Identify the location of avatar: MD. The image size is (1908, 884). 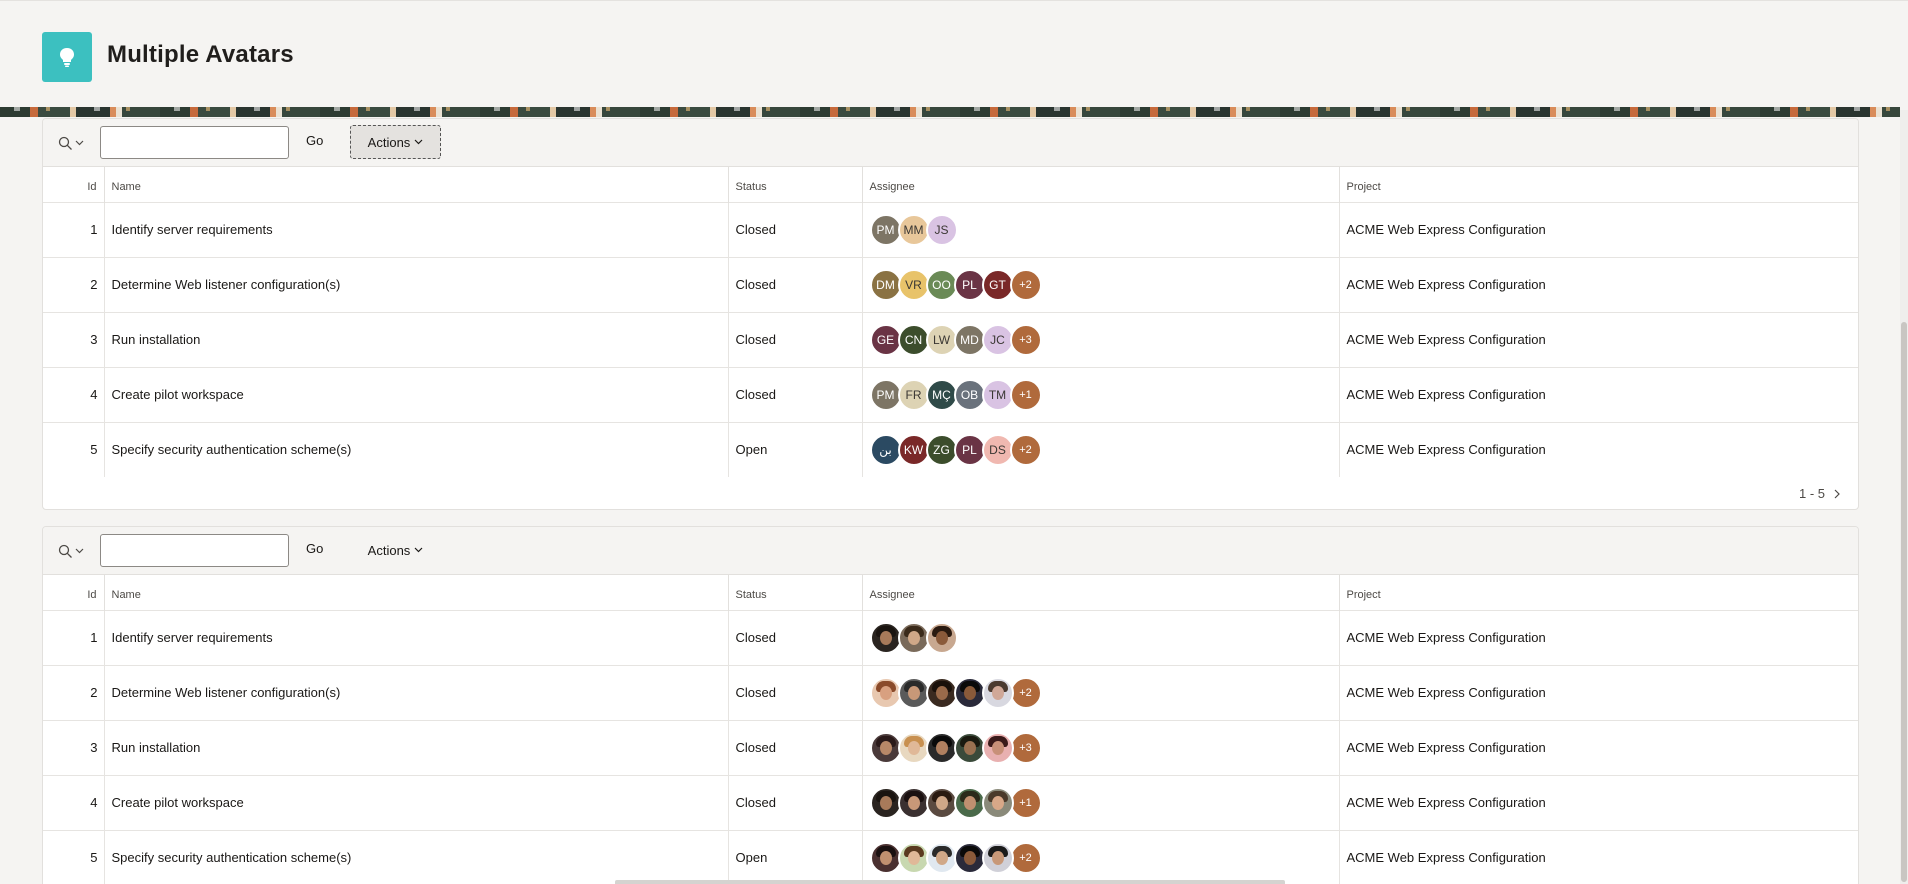
(969, 339).